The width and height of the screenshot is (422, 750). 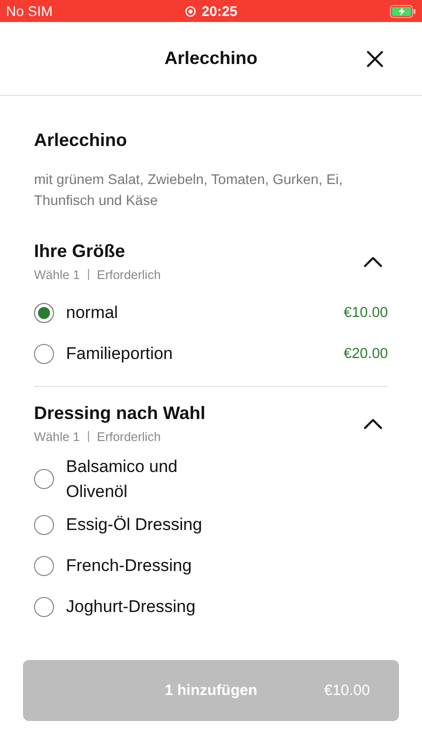 What do you see at coordinates (375, 59) in the screenshot?
I see `close-button` at bounding box center [375, 59].